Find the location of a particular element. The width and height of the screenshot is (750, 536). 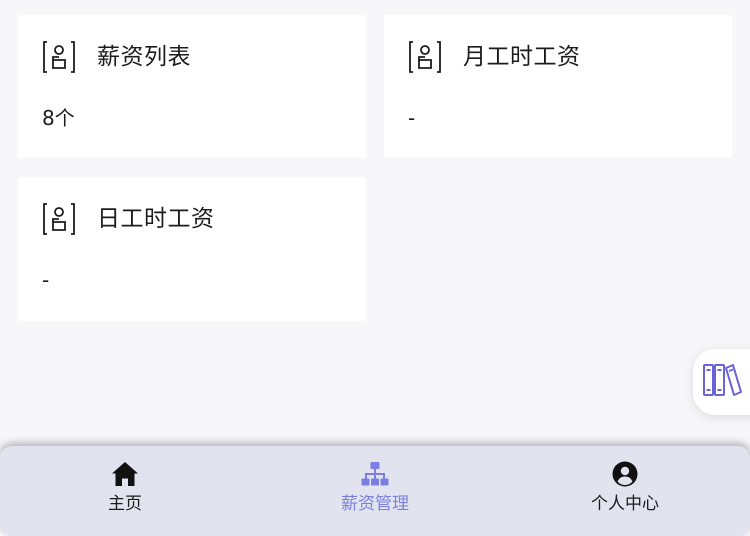

tab-label: 主页 is located at coordinates (125, 504).